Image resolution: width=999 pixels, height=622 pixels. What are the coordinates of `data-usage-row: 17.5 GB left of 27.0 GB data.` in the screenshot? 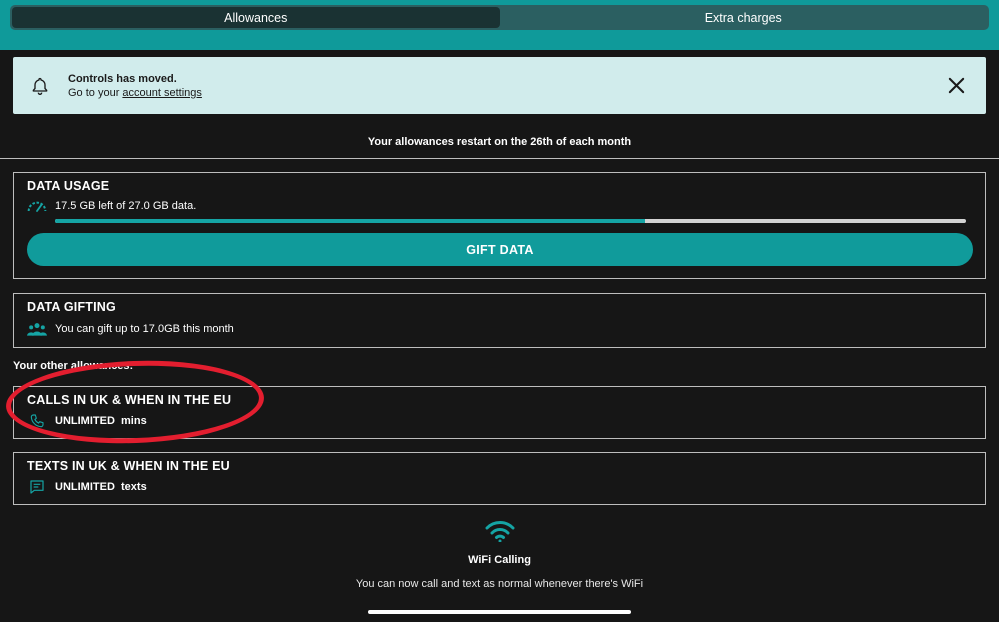 It's located at (111, 206).